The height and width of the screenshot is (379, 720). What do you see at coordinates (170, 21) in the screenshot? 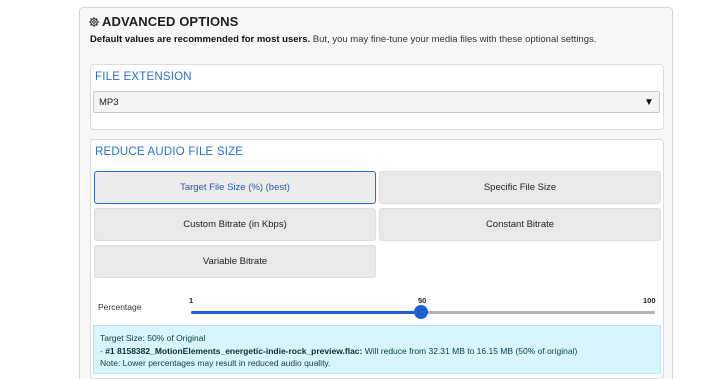
I see `panel-title: ADVANCED OPTIONS` at bounding box center [170, 21].